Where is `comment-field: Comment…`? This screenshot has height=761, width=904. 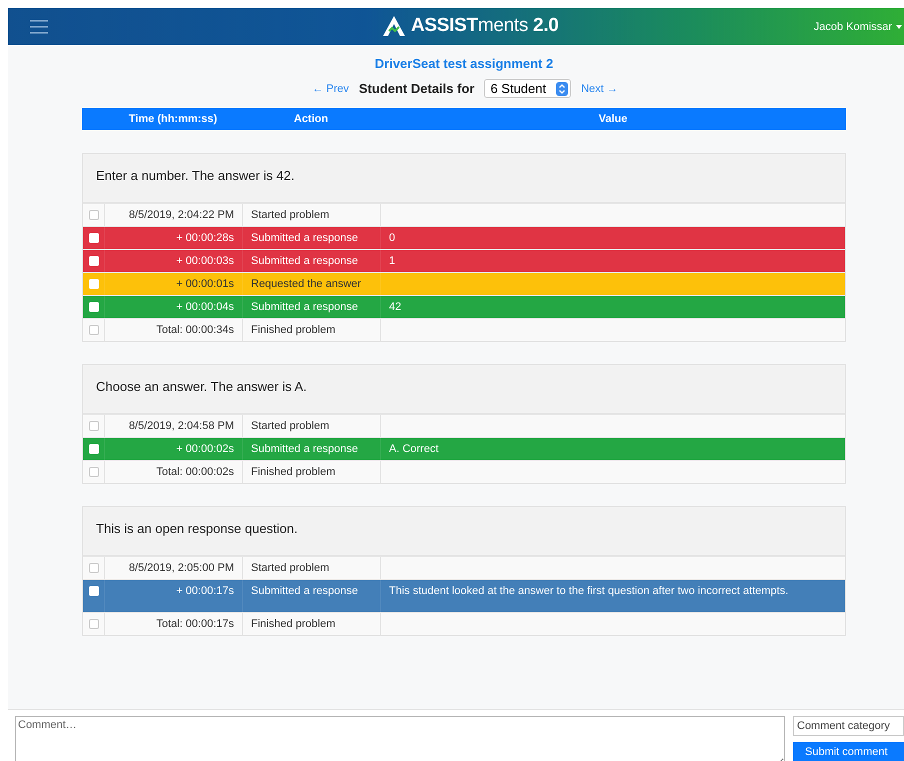 comment-field: Comment… is located at coordinates (400, 738).